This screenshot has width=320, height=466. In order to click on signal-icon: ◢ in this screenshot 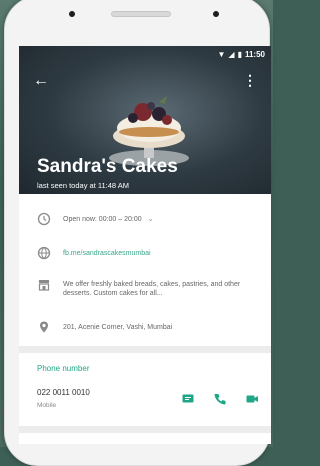, I will do `click(231, 54)`.